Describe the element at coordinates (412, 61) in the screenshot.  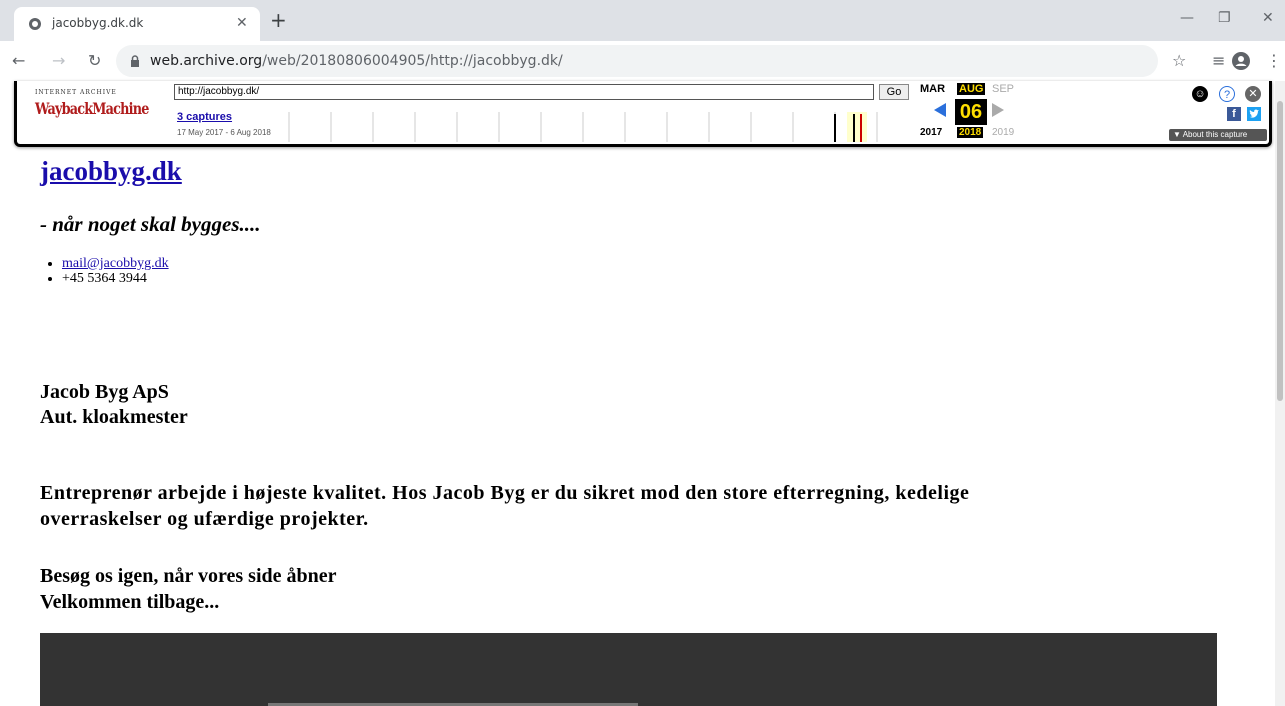
I see `url-path: /web/20180806004905/http://jacobbyg.dk/` at that location.